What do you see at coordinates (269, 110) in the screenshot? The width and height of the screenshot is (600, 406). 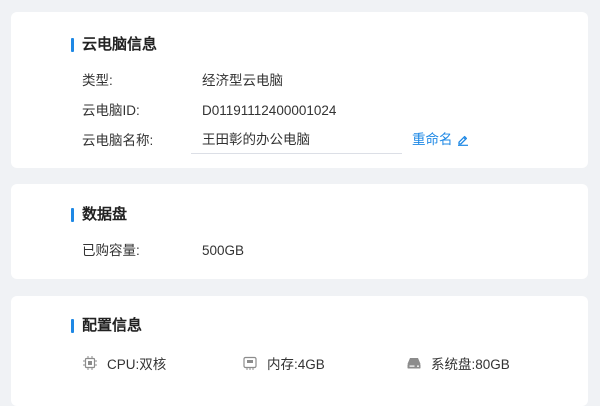 I see `id-value: D01191112400001024` at bounding box center [269, 110].